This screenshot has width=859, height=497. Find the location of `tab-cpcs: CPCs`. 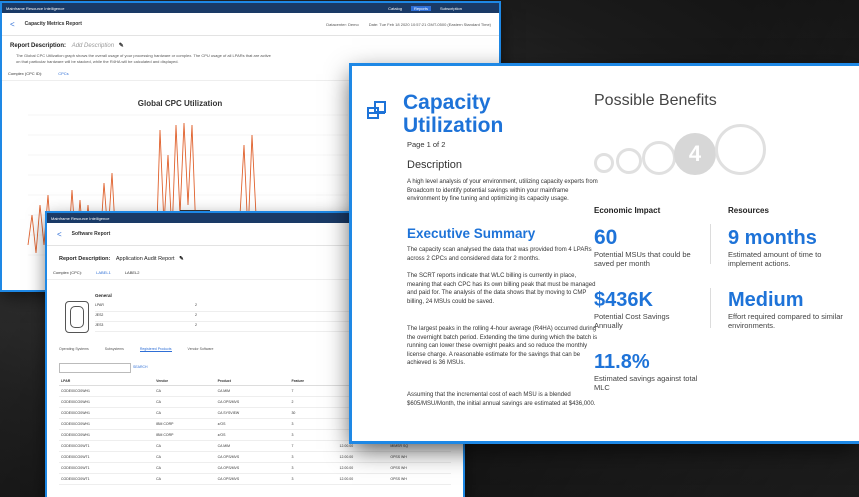

tab-cpcs: CPCs is located at coordinates (63, 73).